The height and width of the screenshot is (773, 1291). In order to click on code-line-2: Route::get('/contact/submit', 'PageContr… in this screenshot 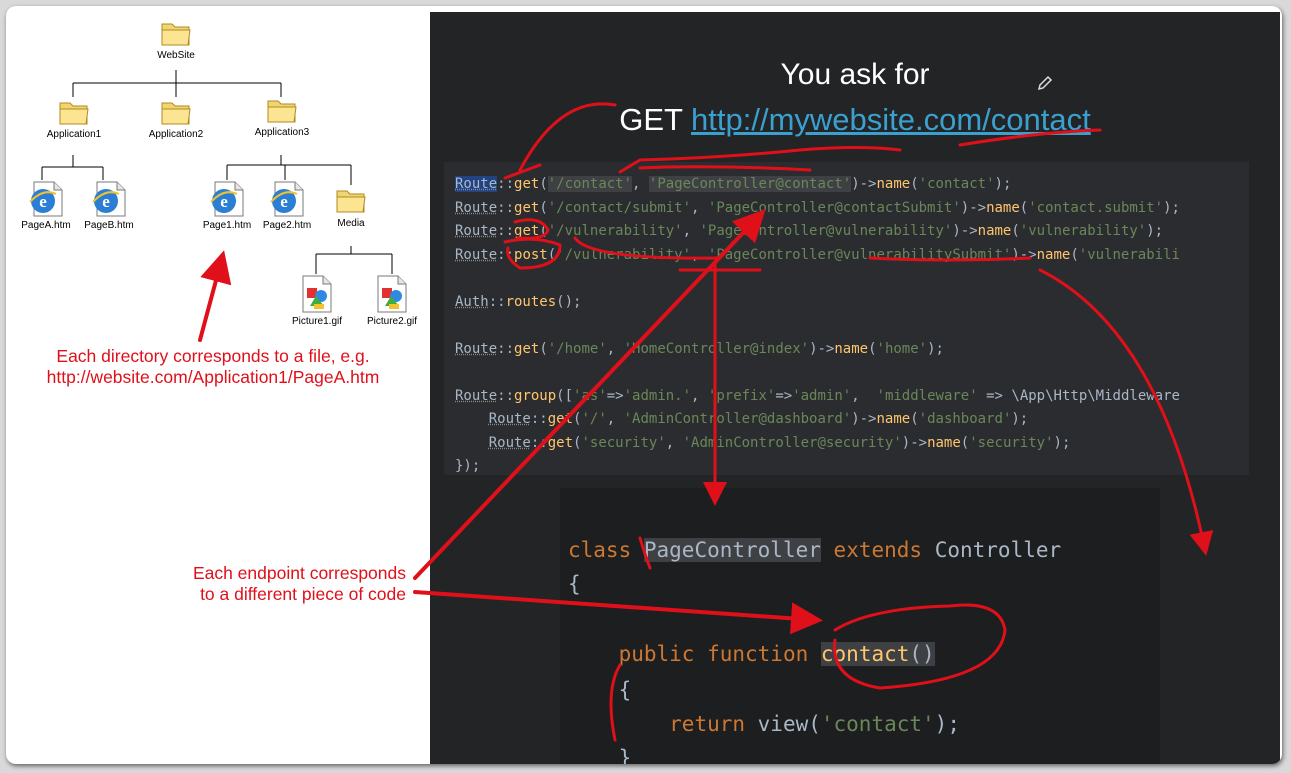, I will do `click(817, 208)`.